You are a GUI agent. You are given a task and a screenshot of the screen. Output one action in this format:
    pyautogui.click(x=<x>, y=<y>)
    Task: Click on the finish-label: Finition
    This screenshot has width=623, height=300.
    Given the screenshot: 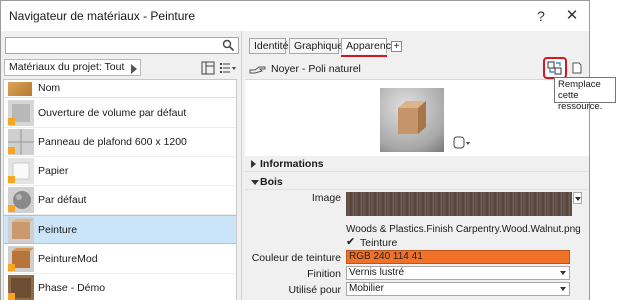 What is the action you would take?
    pyautogui.click(x=324, y=274)
    